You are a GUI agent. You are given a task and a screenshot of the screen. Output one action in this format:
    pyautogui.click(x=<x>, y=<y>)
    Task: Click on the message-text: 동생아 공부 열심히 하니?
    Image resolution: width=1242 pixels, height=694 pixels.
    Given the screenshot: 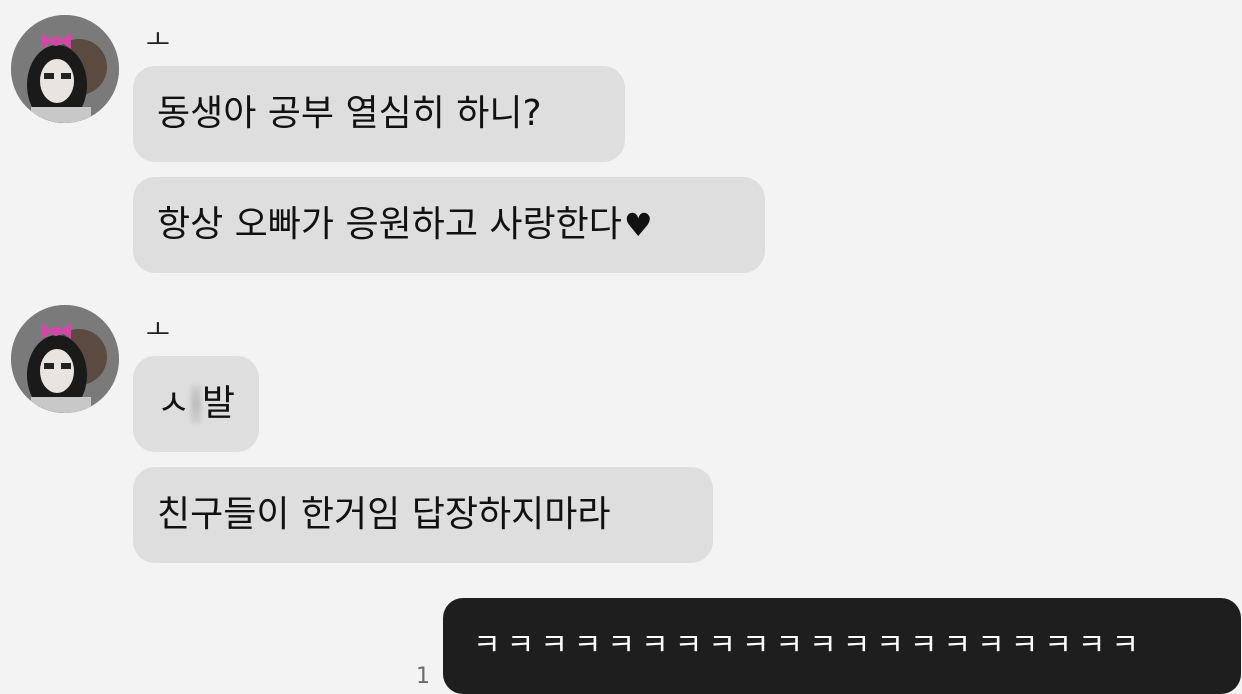 What is the action you would take?
    pyautogui.click(x=349, y=113)
    